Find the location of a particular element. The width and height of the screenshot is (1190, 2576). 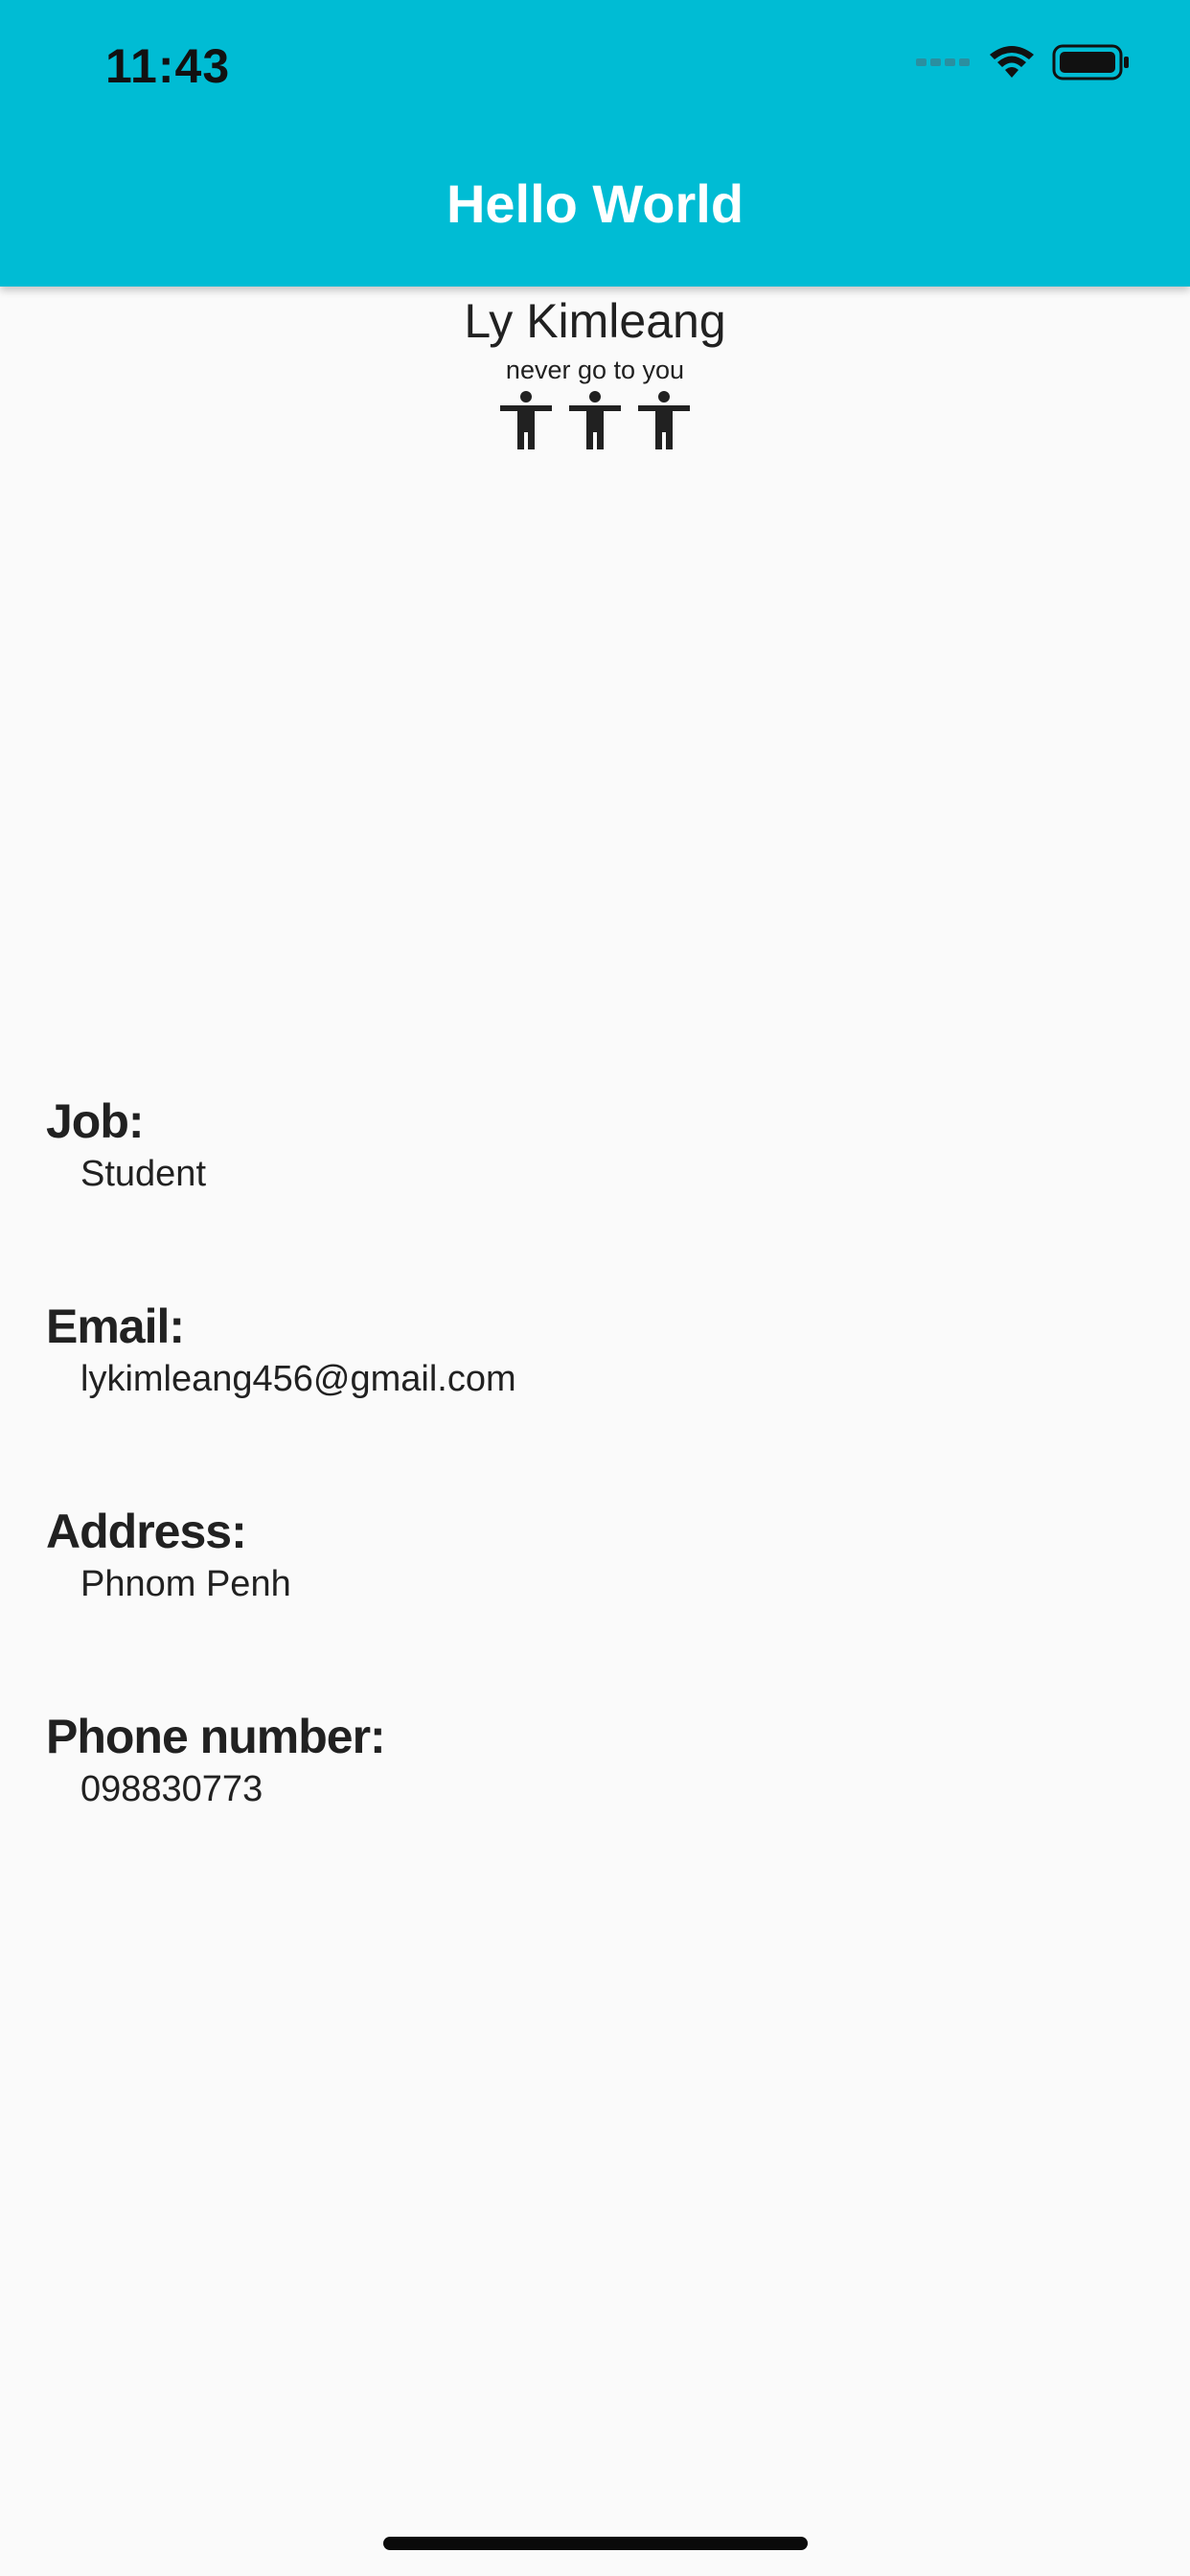

field-email: Email: lykimleang456@gmail.com is located at coordinates (281, 1350).